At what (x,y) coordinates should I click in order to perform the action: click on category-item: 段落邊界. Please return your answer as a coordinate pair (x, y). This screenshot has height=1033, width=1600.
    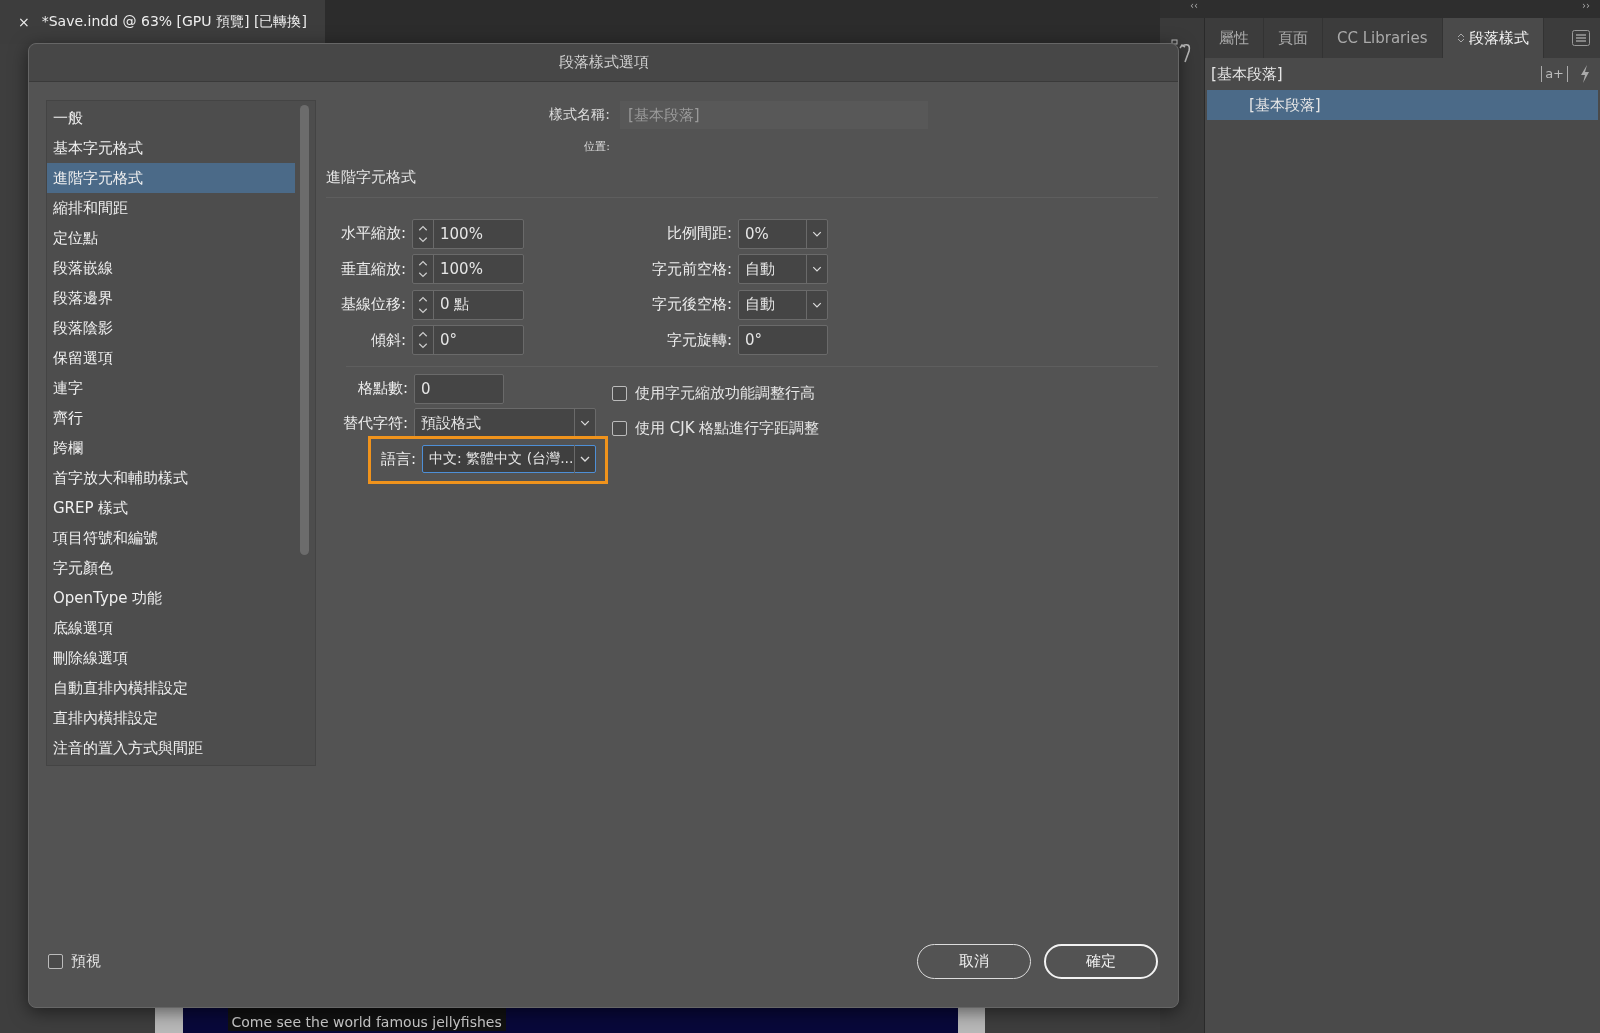
    Looking at the image, I should click on (171, 298).